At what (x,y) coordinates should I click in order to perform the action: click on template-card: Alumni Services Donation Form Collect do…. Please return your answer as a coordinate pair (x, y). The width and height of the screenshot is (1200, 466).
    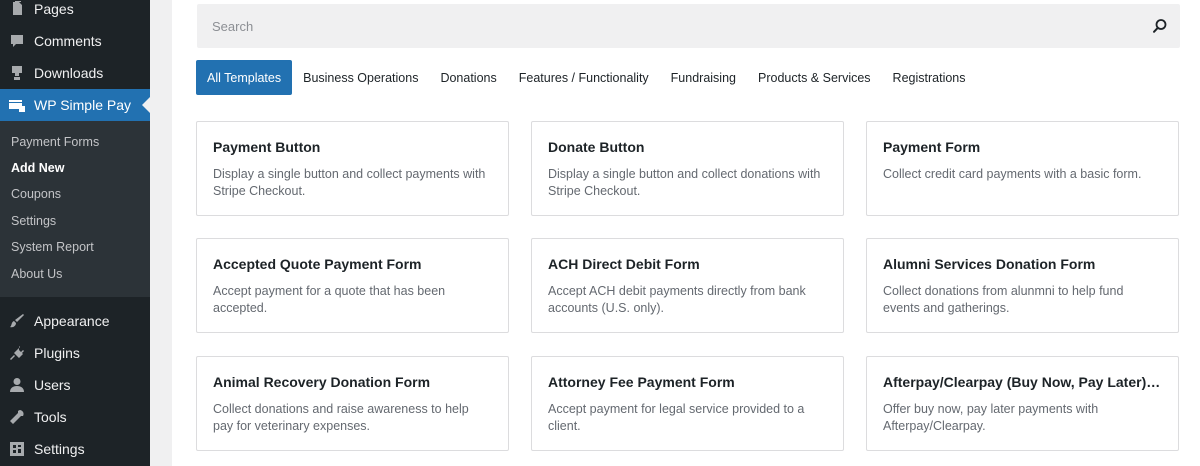
    Looking at the image, I should click on (1022, 285).